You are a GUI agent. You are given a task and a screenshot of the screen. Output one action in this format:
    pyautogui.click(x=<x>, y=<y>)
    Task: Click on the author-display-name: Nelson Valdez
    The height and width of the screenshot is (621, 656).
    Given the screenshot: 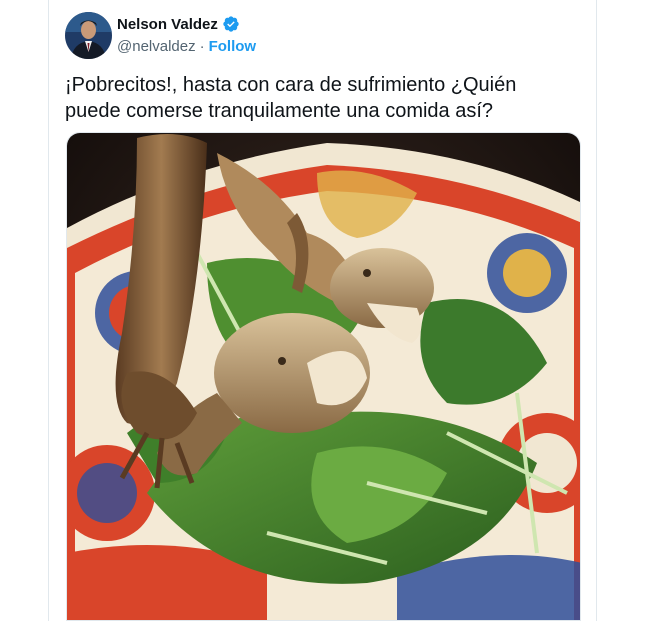 What is the action you would take?
    pyautogui.click(x=167, y=24)
    